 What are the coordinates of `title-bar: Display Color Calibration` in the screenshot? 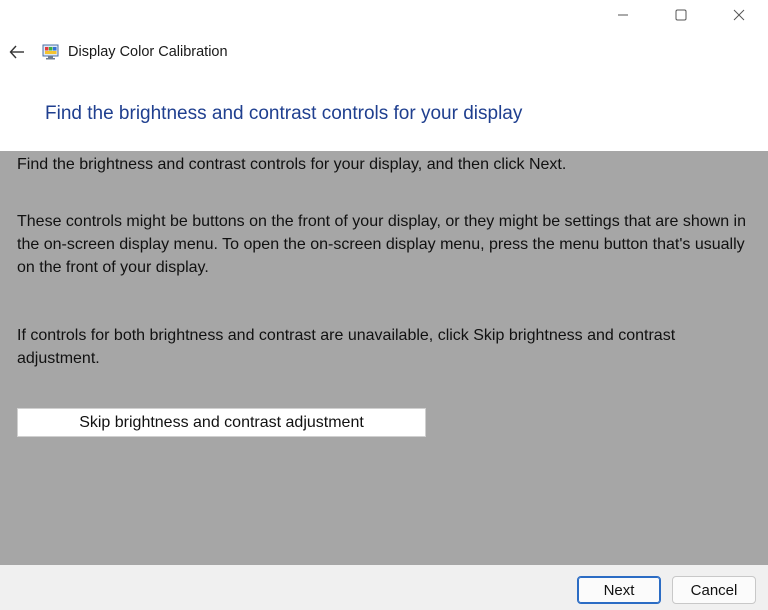 It's located at (114, 52).